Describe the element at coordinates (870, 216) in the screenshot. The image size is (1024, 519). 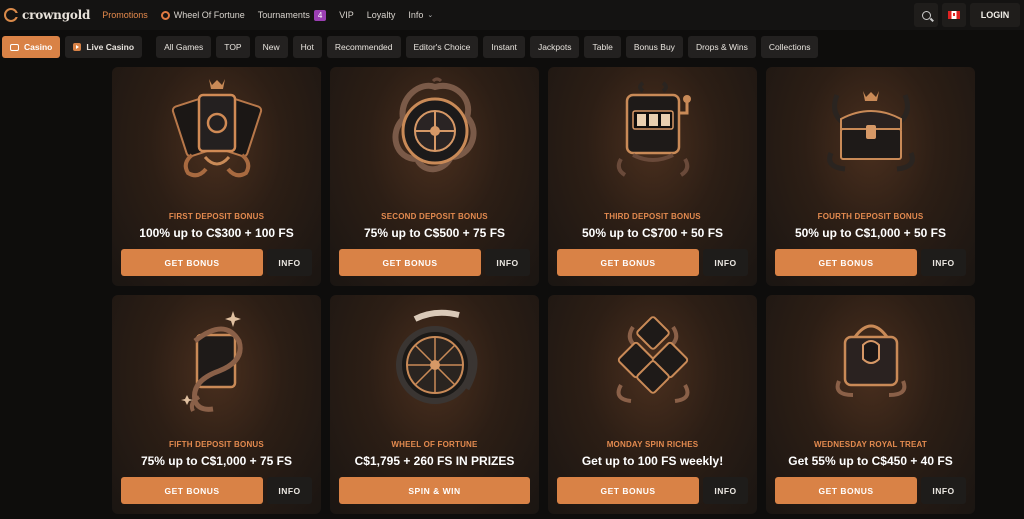
I see `promo-label: FOURTH DEPOSIT BONUS` at that location.